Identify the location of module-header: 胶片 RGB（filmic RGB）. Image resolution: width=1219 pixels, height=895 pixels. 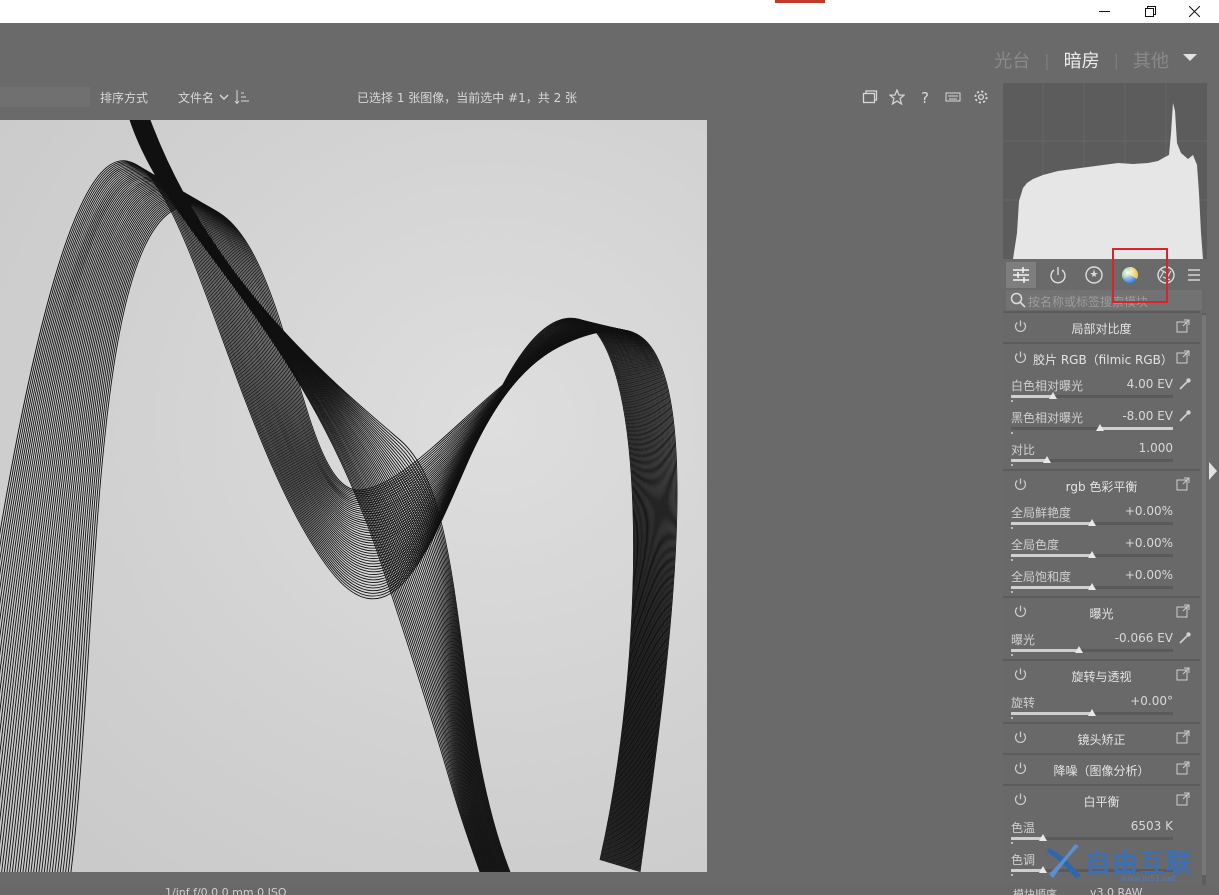
(1101, 358).